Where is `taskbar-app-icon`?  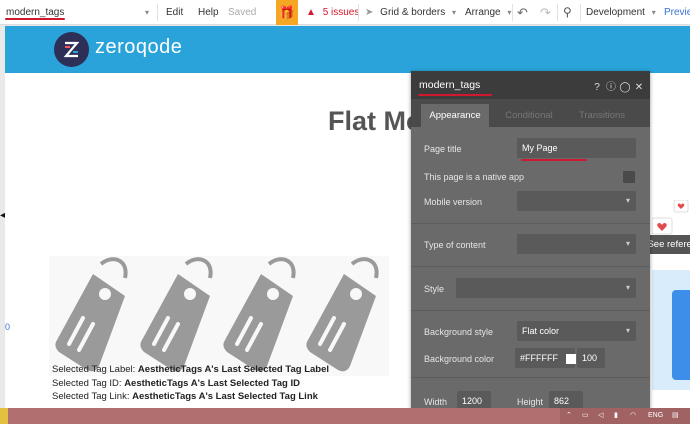
taskbar-app-icon is located at coordinates (4, 416).